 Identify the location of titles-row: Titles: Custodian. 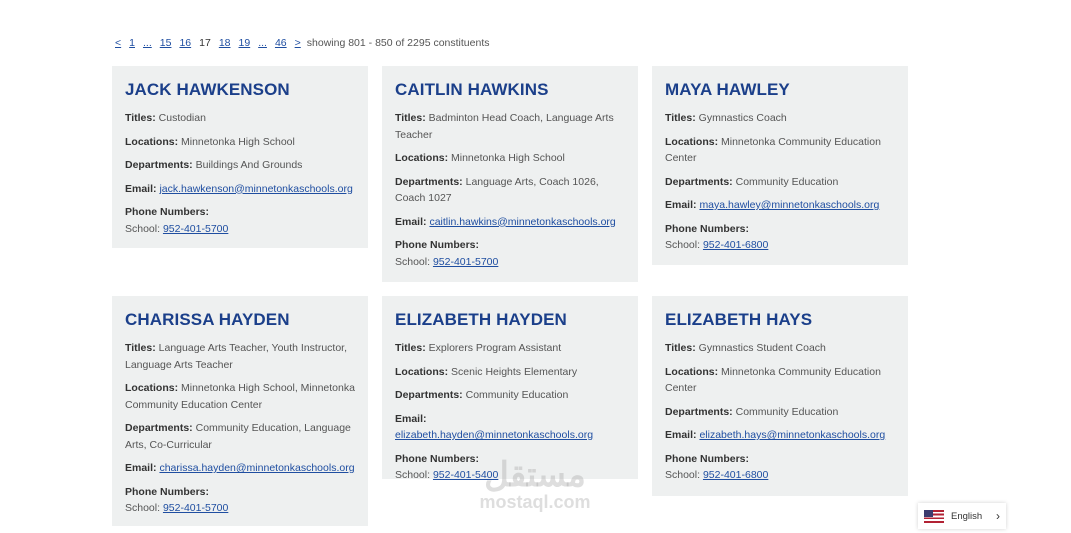
(240, 118).